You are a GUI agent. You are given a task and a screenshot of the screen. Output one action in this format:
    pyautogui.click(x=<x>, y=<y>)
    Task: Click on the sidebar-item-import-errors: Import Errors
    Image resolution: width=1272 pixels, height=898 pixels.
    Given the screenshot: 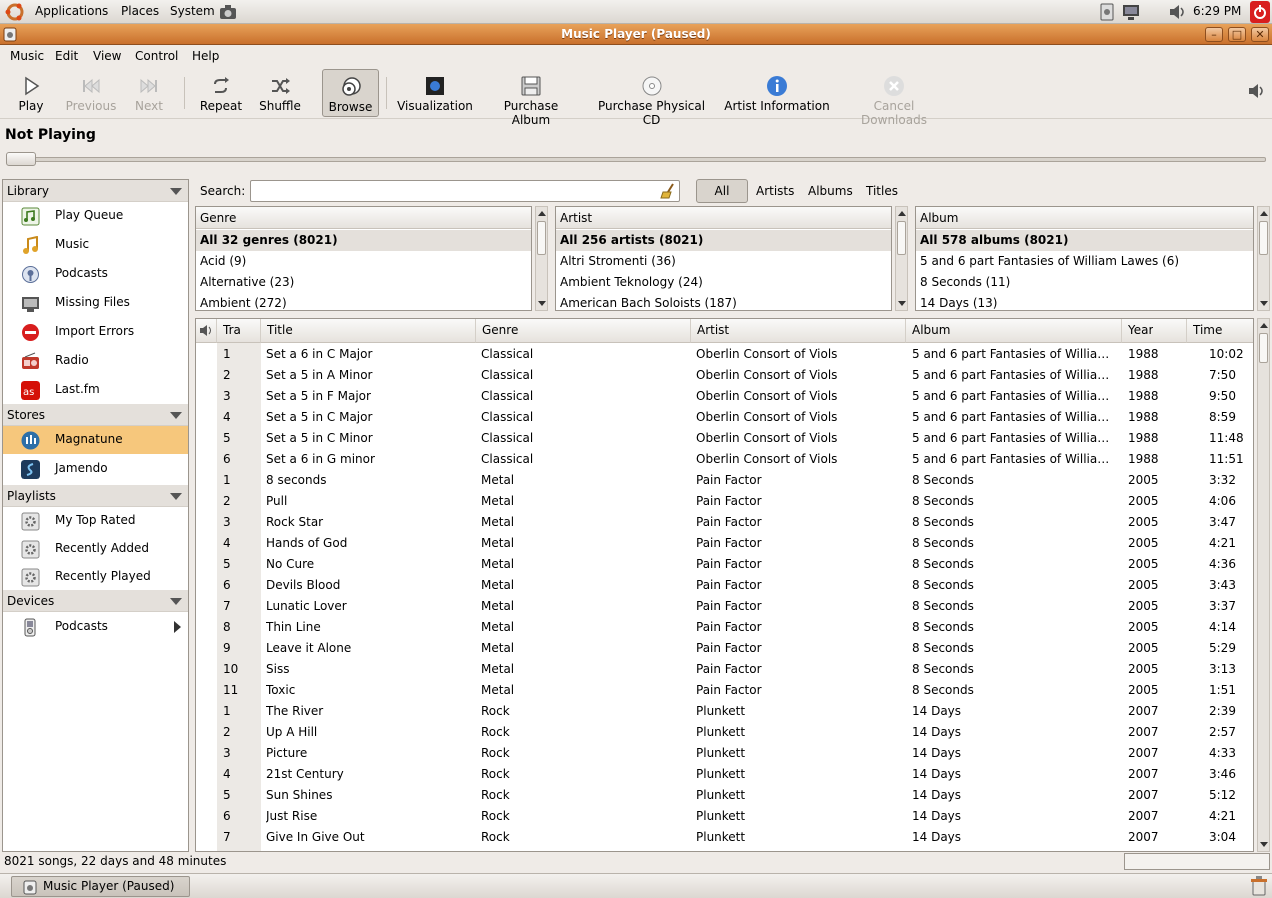 What is the action you would take?
    pyautogui.click(x=95, y=332)
    